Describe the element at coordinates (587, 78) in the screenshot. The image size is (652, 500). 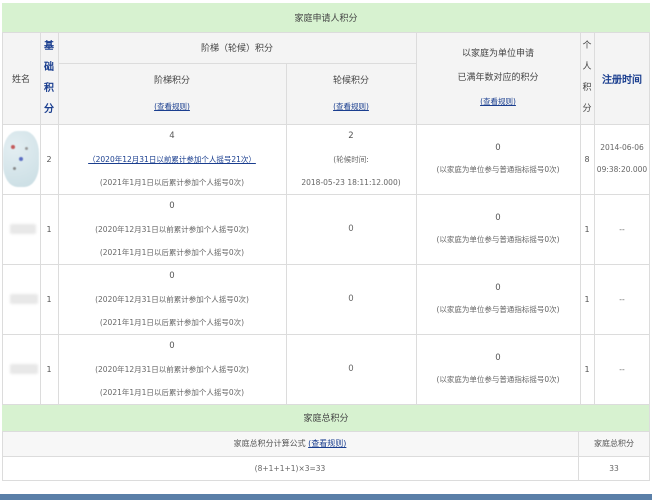
I see `header-personal-points: 个 人 积 分` at that location.